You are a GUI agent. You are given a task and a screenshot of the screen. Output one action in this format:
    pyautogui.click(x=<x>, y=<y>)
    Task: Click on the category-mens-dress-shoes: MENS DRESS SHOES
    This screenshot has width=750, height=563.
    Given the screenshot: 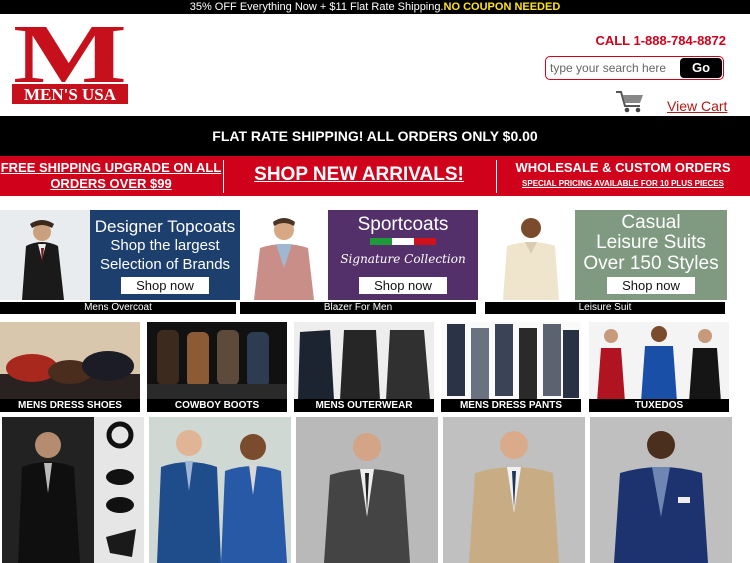 What is the action you would take?
    pyautogui.click(x=70, y=367)
    